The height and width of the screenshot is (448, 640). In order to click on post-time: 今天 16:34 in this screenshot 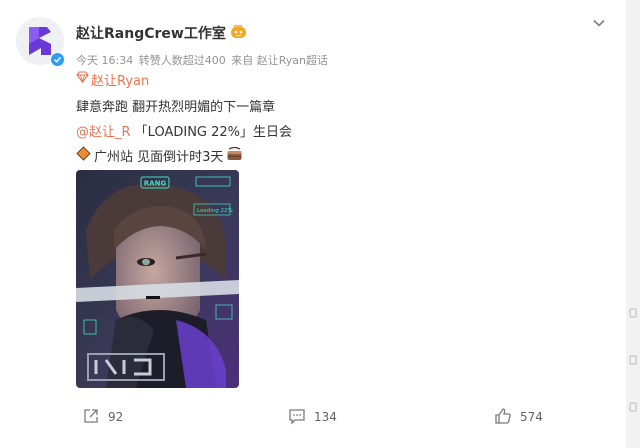, I will do `click(104, 60)`.